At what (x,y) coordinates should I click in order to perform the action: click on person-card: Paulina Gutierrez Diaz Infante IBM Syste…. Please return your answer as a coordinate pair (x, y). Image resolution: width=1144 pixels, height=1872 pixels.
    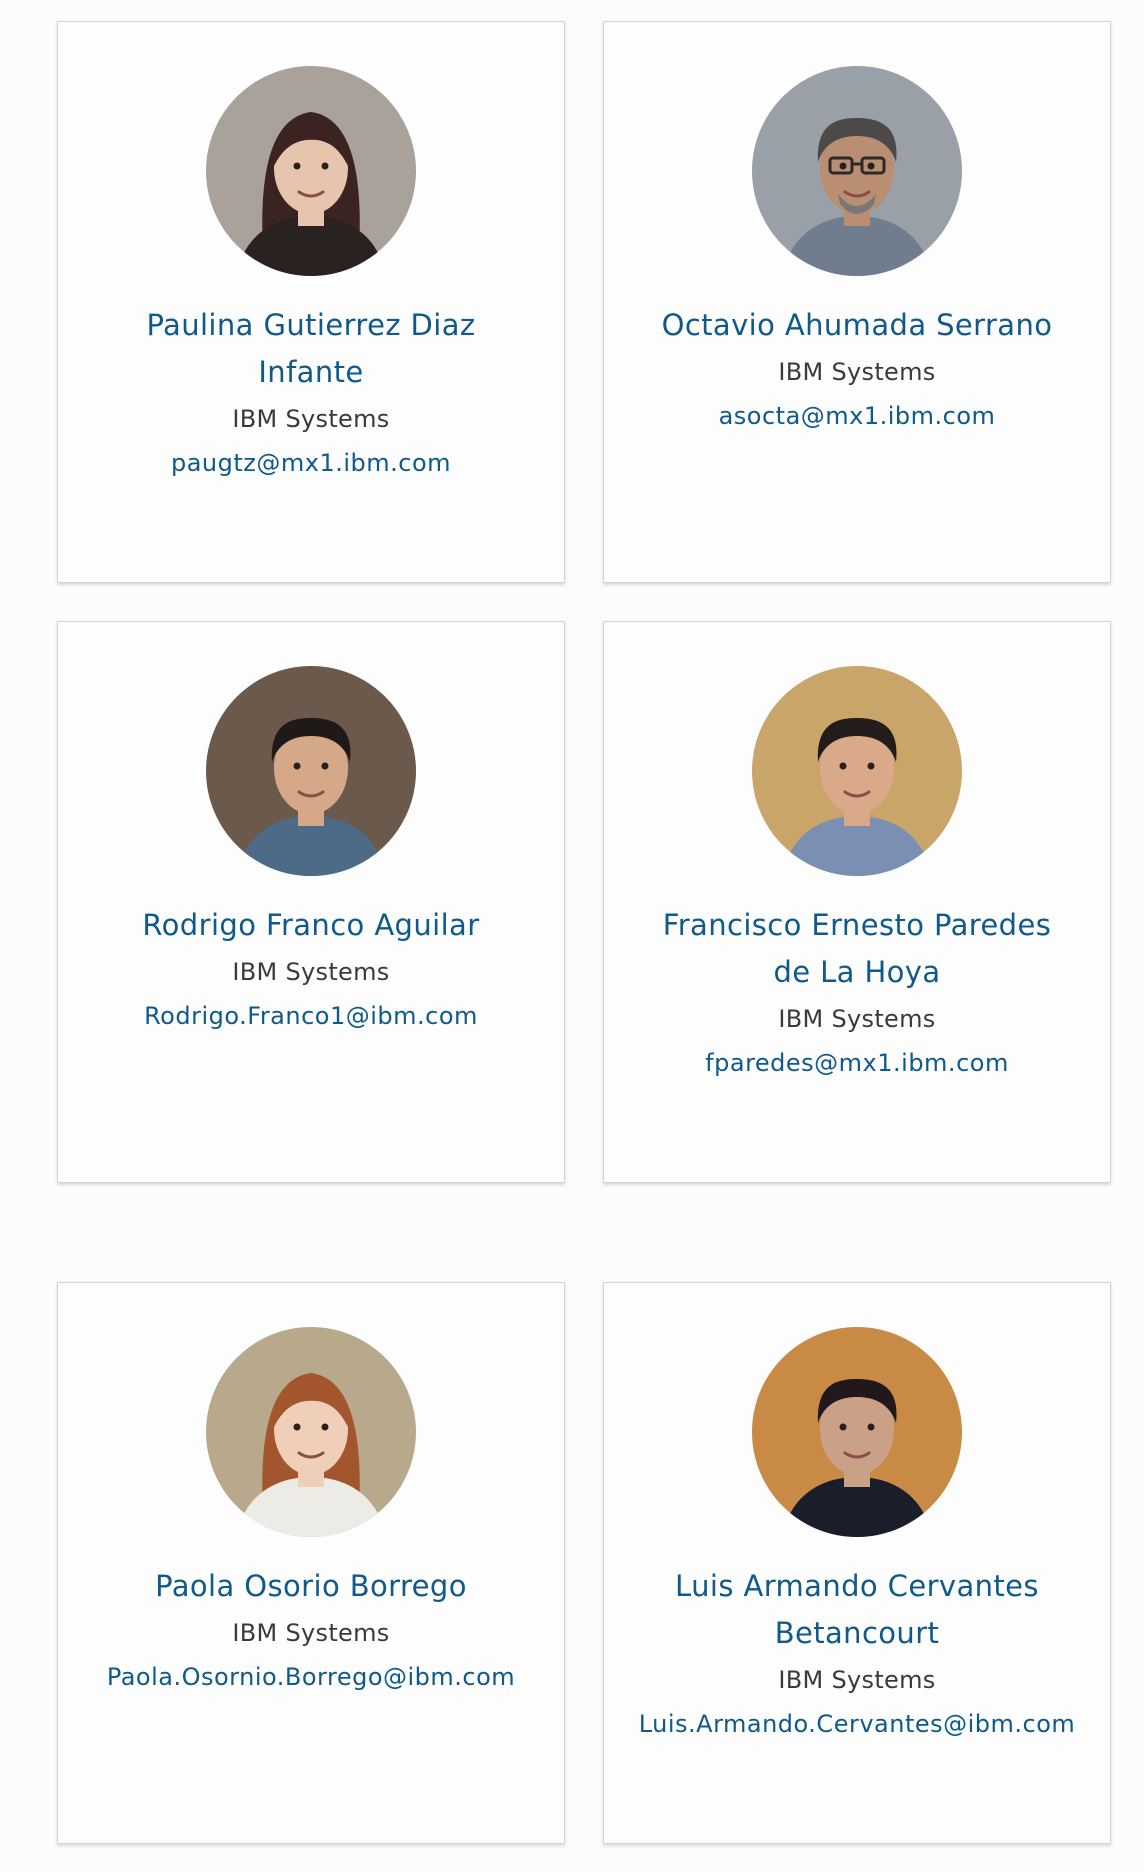
    Looking at the image, I should click on (311, 302).